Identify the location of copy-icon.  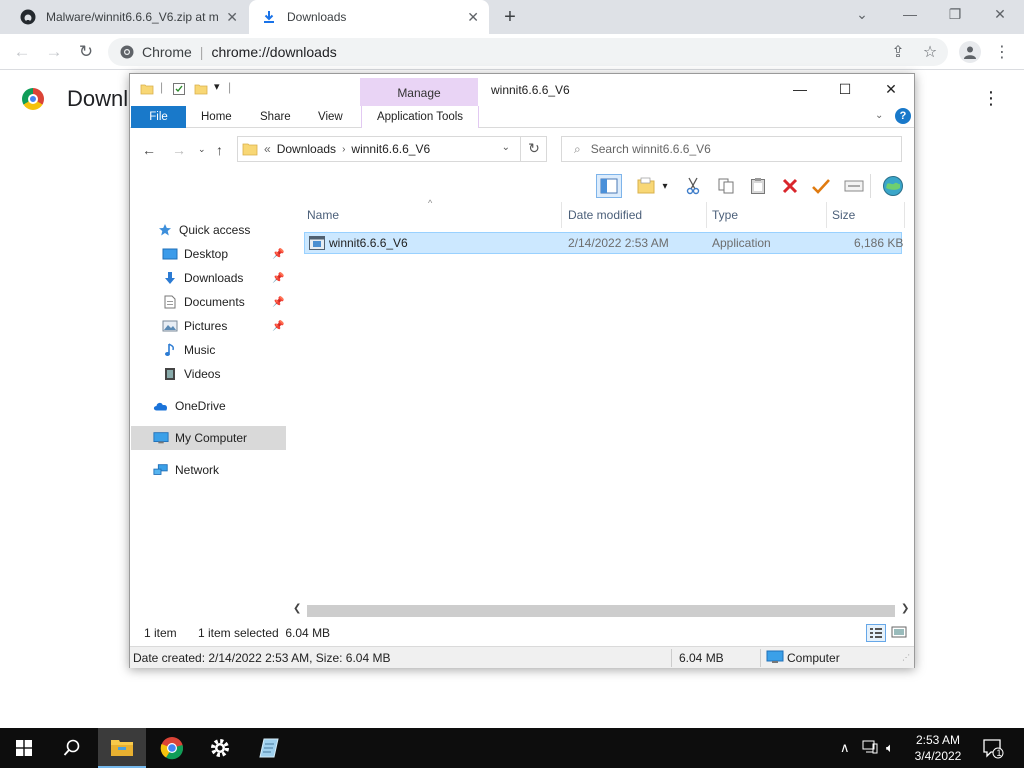
(726, 186).